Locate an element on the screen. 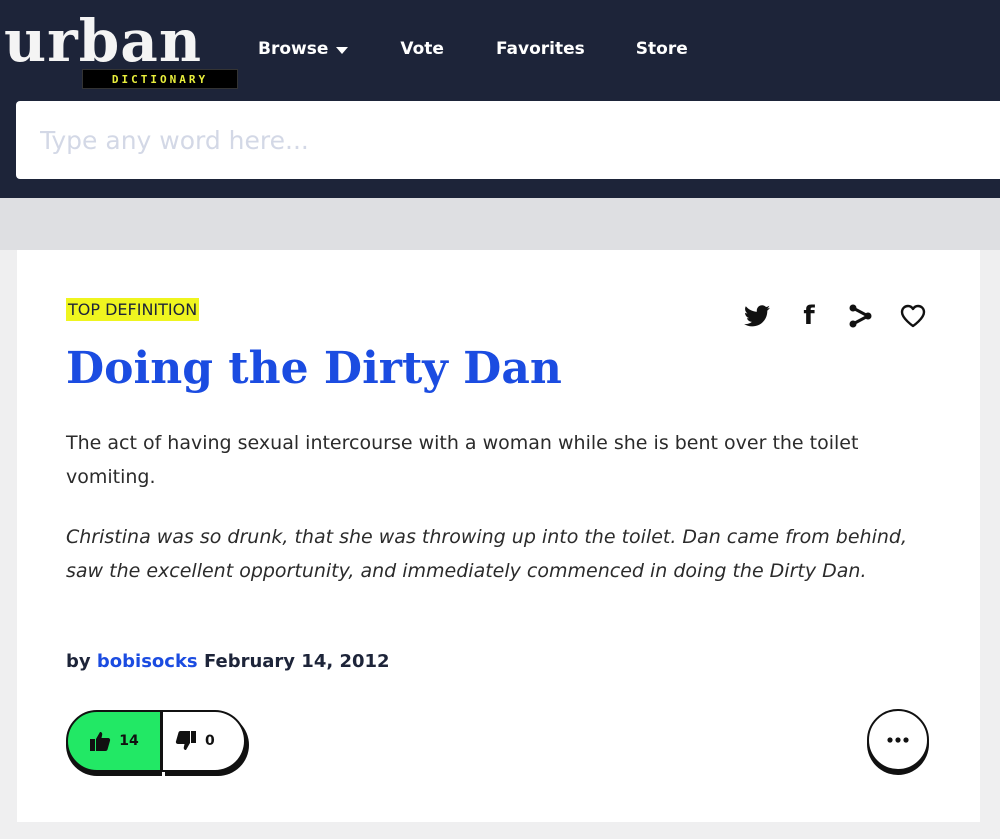 Image resolution: width=1000 pixels, height=839 pixels. logo-tagline: DICTIONARY is located at coordinates (160, 79).